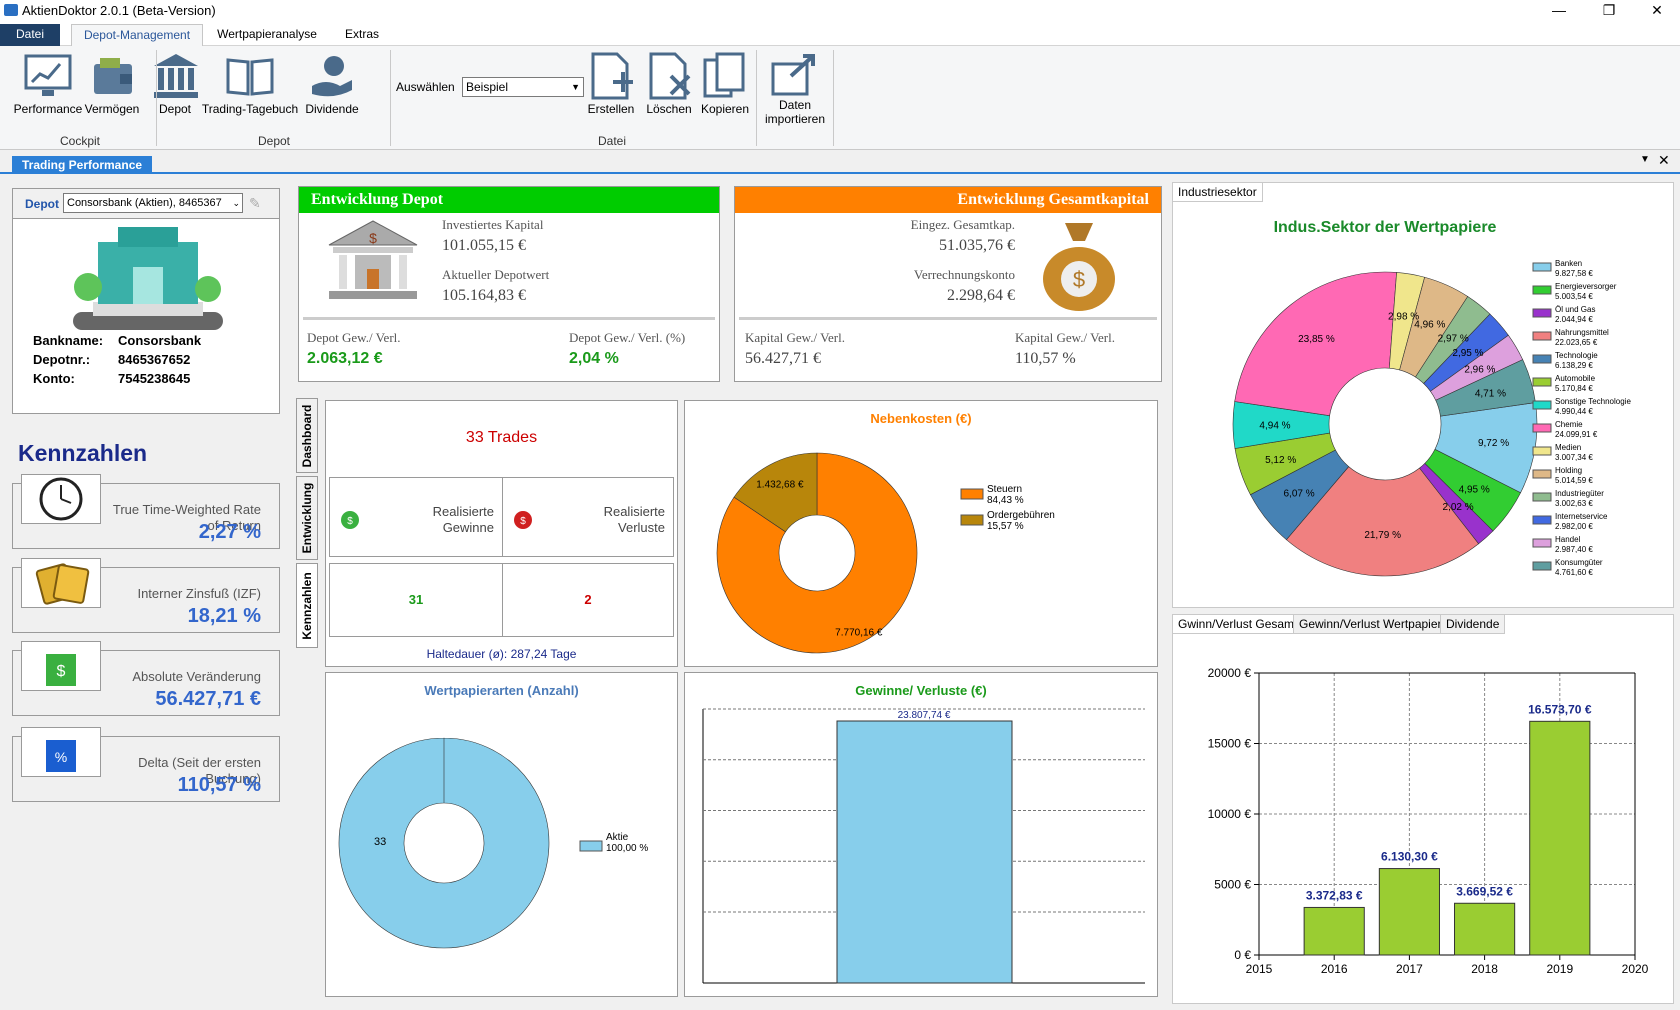  I want to click on investiert-label: Investiertes Kapital, so click(493, 224).